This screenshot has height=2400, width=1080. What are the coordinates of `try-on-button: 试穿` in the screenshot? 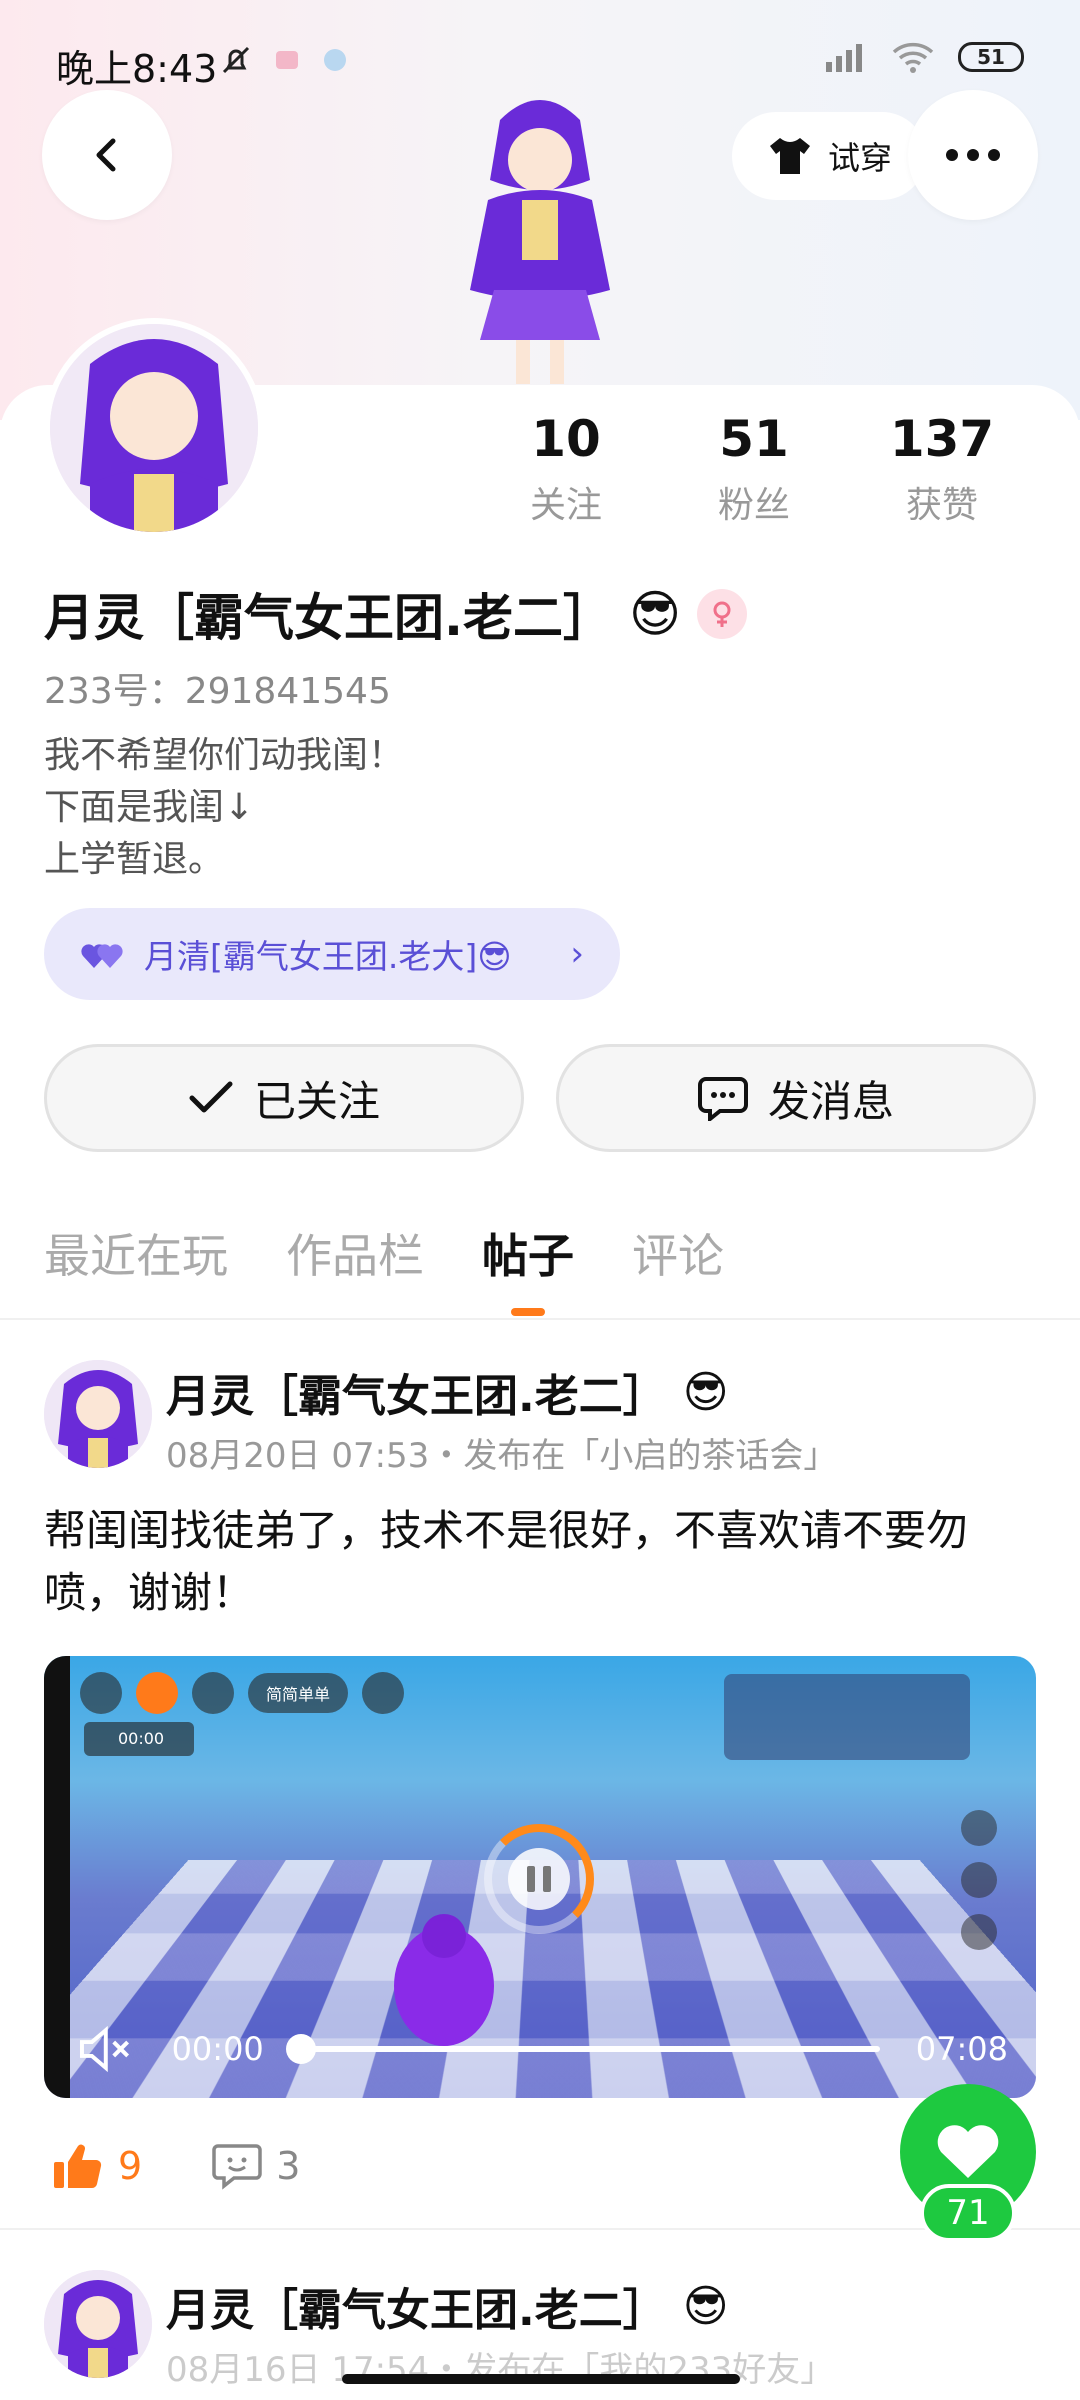 It's located at (829, 156).